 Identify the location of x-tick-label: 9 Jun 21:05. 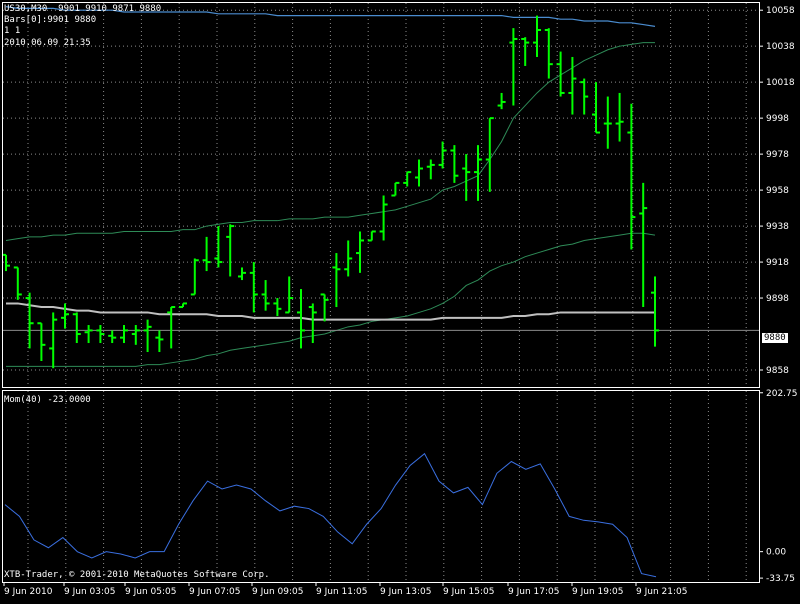
(661, 592).